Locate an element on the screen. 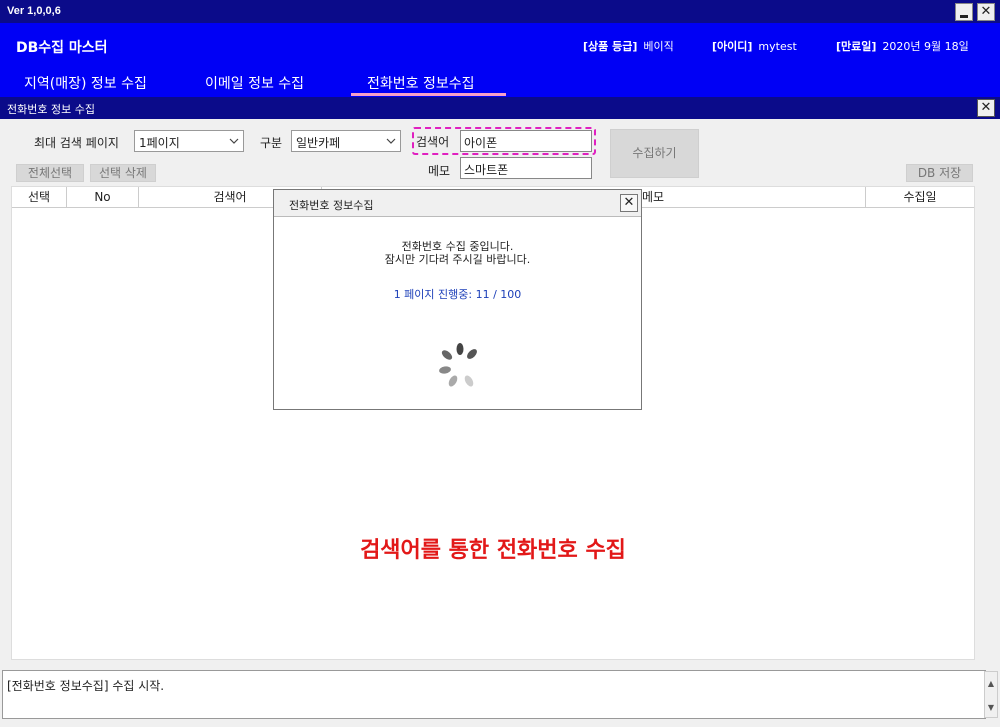 This screenshot has width=1000, height=727. tab-phone-info: 전화번호 정보수집 is located at coordinates (421, 83).